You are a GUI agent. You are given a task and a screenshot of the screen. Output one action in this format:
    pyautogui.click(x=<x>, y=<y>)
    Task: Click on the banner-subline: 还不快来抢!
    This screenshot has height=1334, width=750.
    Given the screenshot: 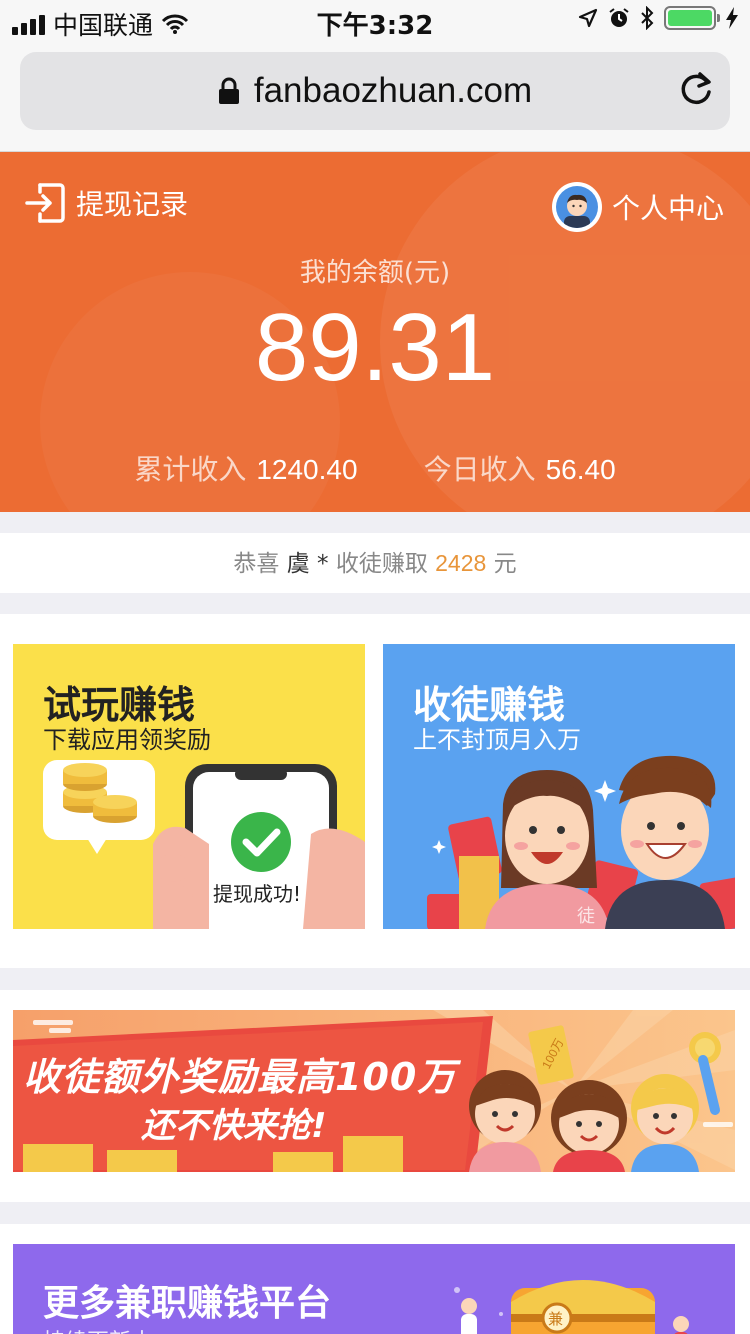 What is the action you would take?
    pyautogui.click(x=234, y=1126)
    